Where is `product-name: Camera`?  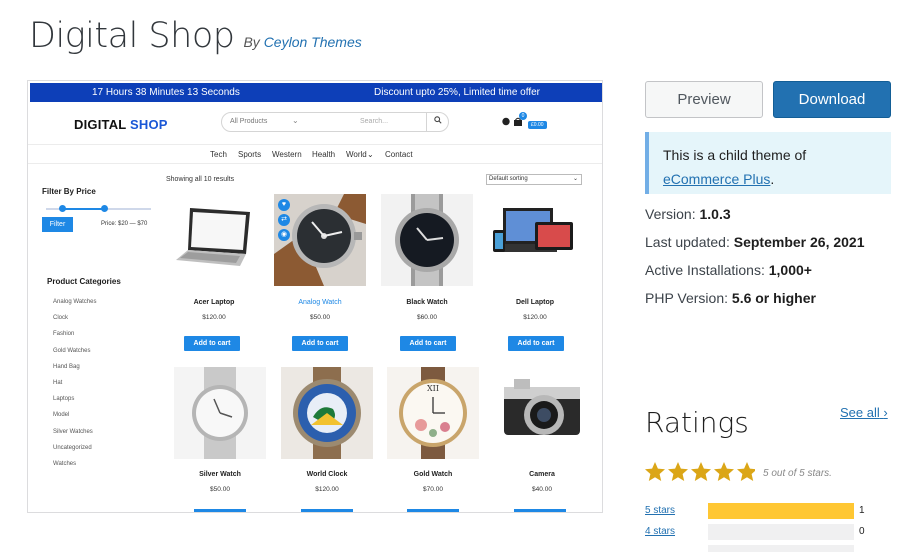
product-name: Camera is located at coordinates (542, 474).